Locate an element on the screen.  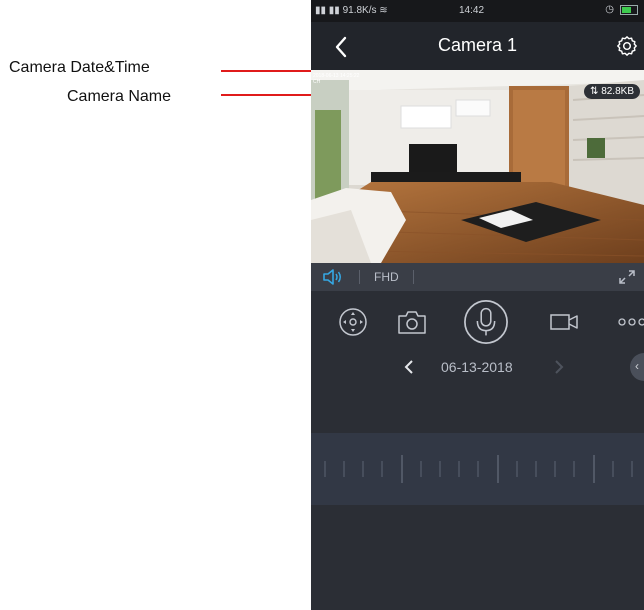
ptz-button is located at coordinates (353, 322).